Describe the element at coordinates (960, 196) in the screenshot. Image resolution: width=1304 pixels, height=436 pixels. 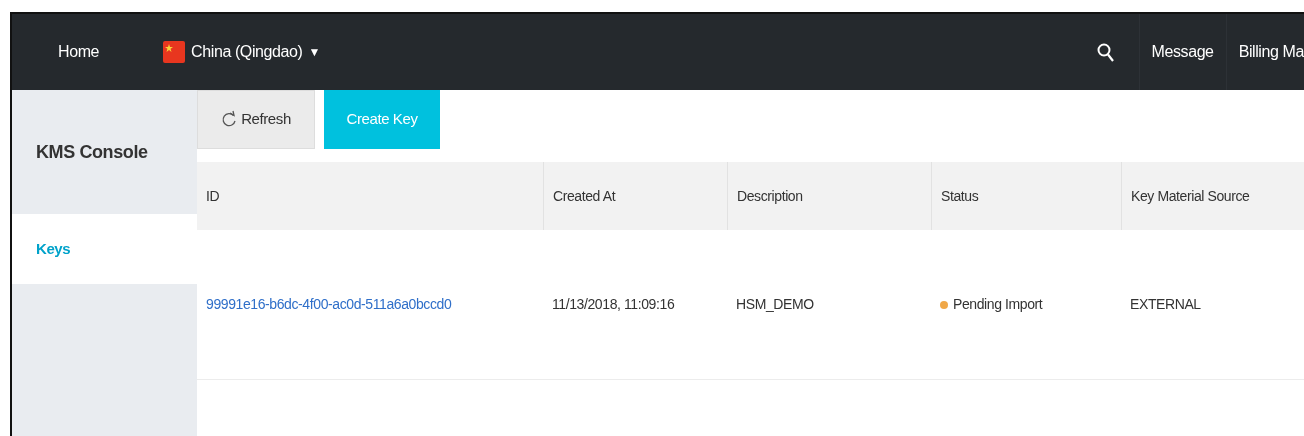
I see `column-header: Status` at that location.